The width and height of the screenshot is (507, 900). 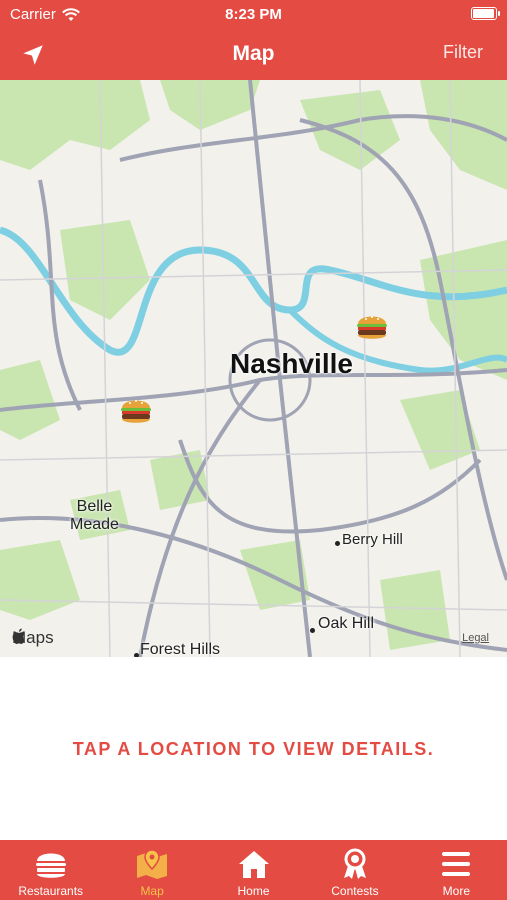 What do you see at coordinates (253, 891) in the screenshot?
I see `tab-label: Home` at bounding box center [253, 891].